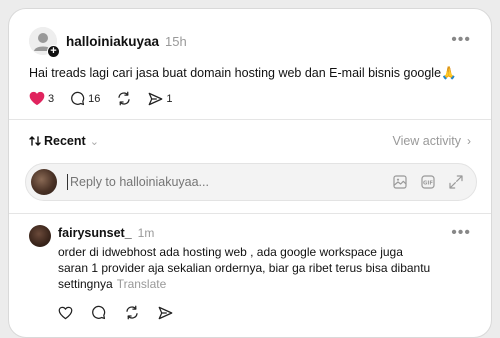 This screenshot has width=500, height=338. What do you see at coordinates (95, 233) in the screenshot?
I see `comment-username: fairysunset_` at bounding box center [95, 233].